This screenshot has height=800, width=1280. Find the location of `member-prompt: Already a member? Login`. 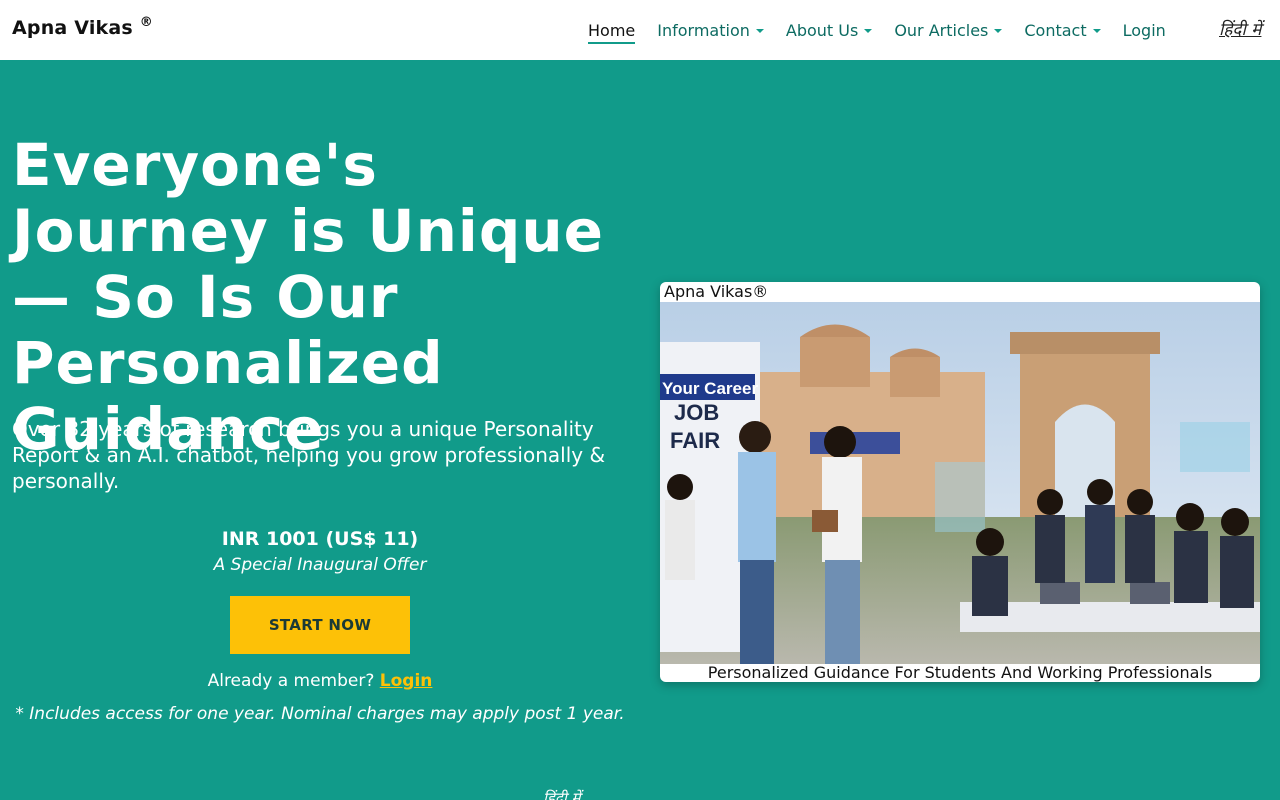

member-prompt: Already a member? Login is located at coordinates (320, 681).